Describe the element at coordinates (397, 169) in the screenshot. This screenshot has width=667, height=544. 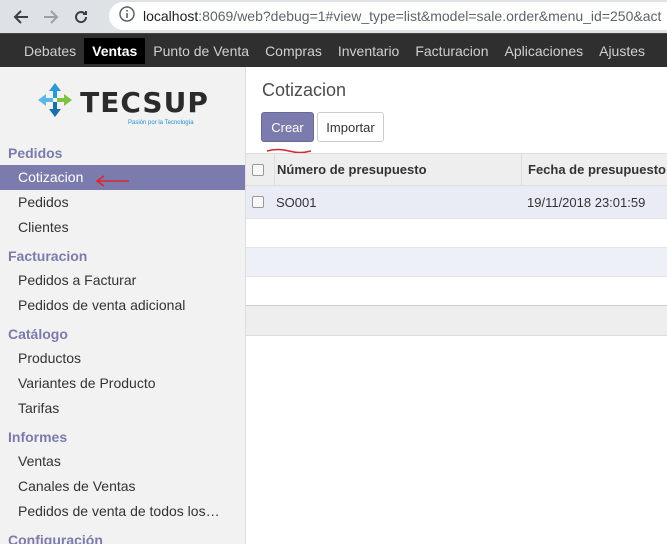
I see `column-header-numero: Número de presupuesto` at that location.